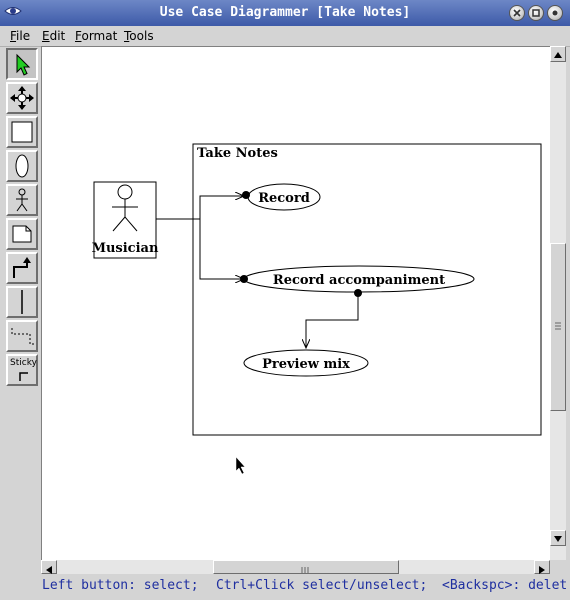 The height and width of the screenshot is (600, 570). I want to click on minimize-button, so click(517, 13).